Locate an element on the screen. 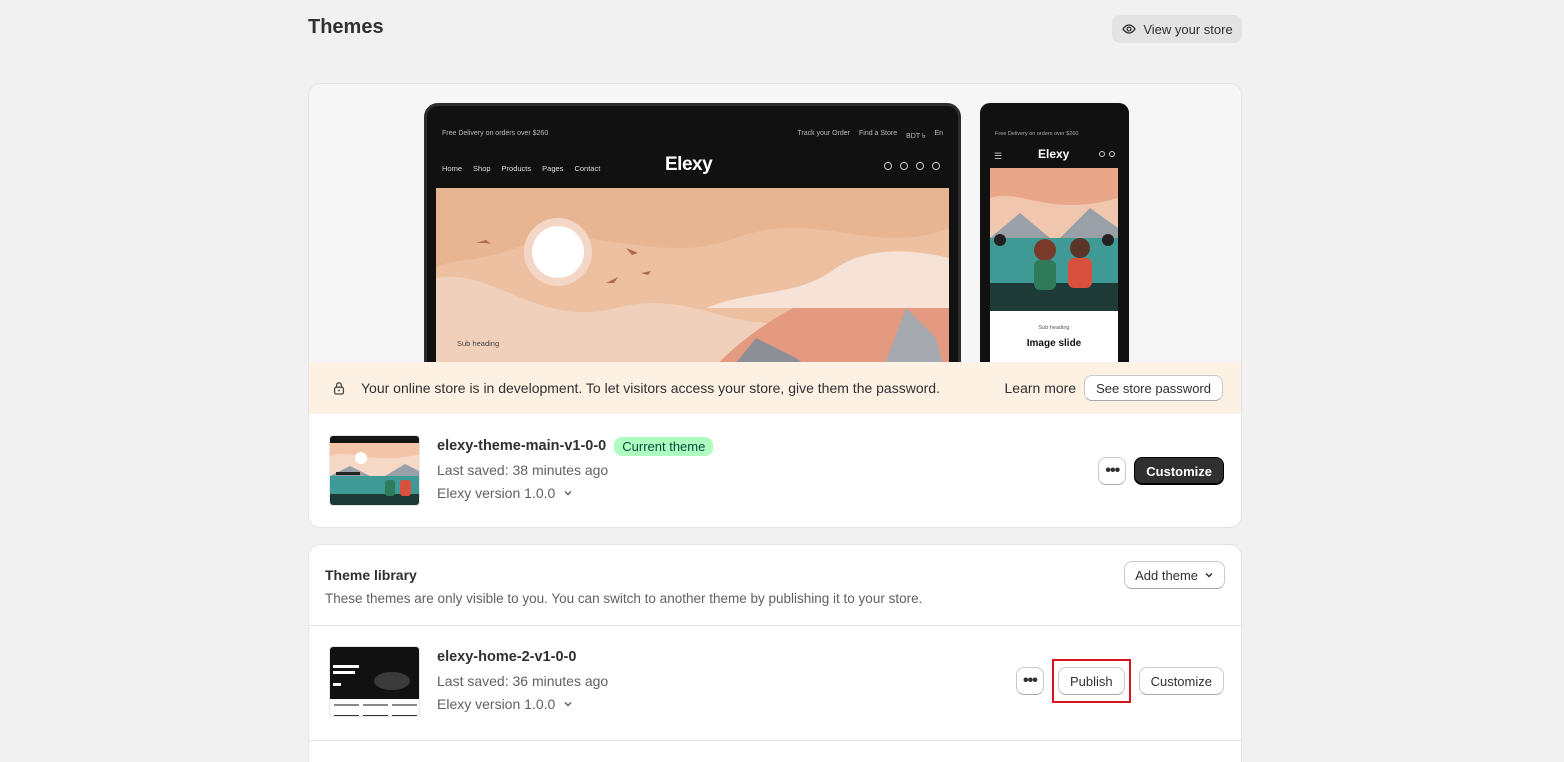 Image resolution: width=1564 pixels, height=762 pixels. compare-icon is located at coordinates (904, 166).